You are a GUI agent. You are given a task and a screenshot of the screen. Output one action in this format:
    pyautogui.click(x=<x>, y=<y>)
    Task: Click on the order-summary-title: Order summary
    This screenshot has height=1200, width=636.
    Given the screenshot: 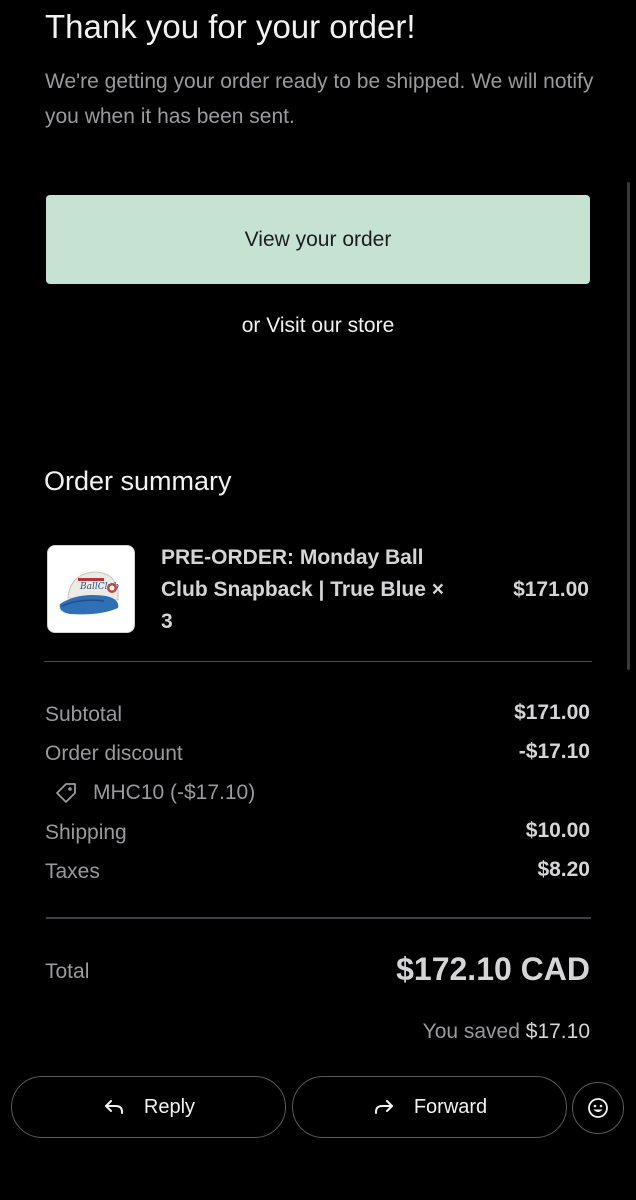 What is the action you would take?
    pyautogui.click(x=138, y=481)
    